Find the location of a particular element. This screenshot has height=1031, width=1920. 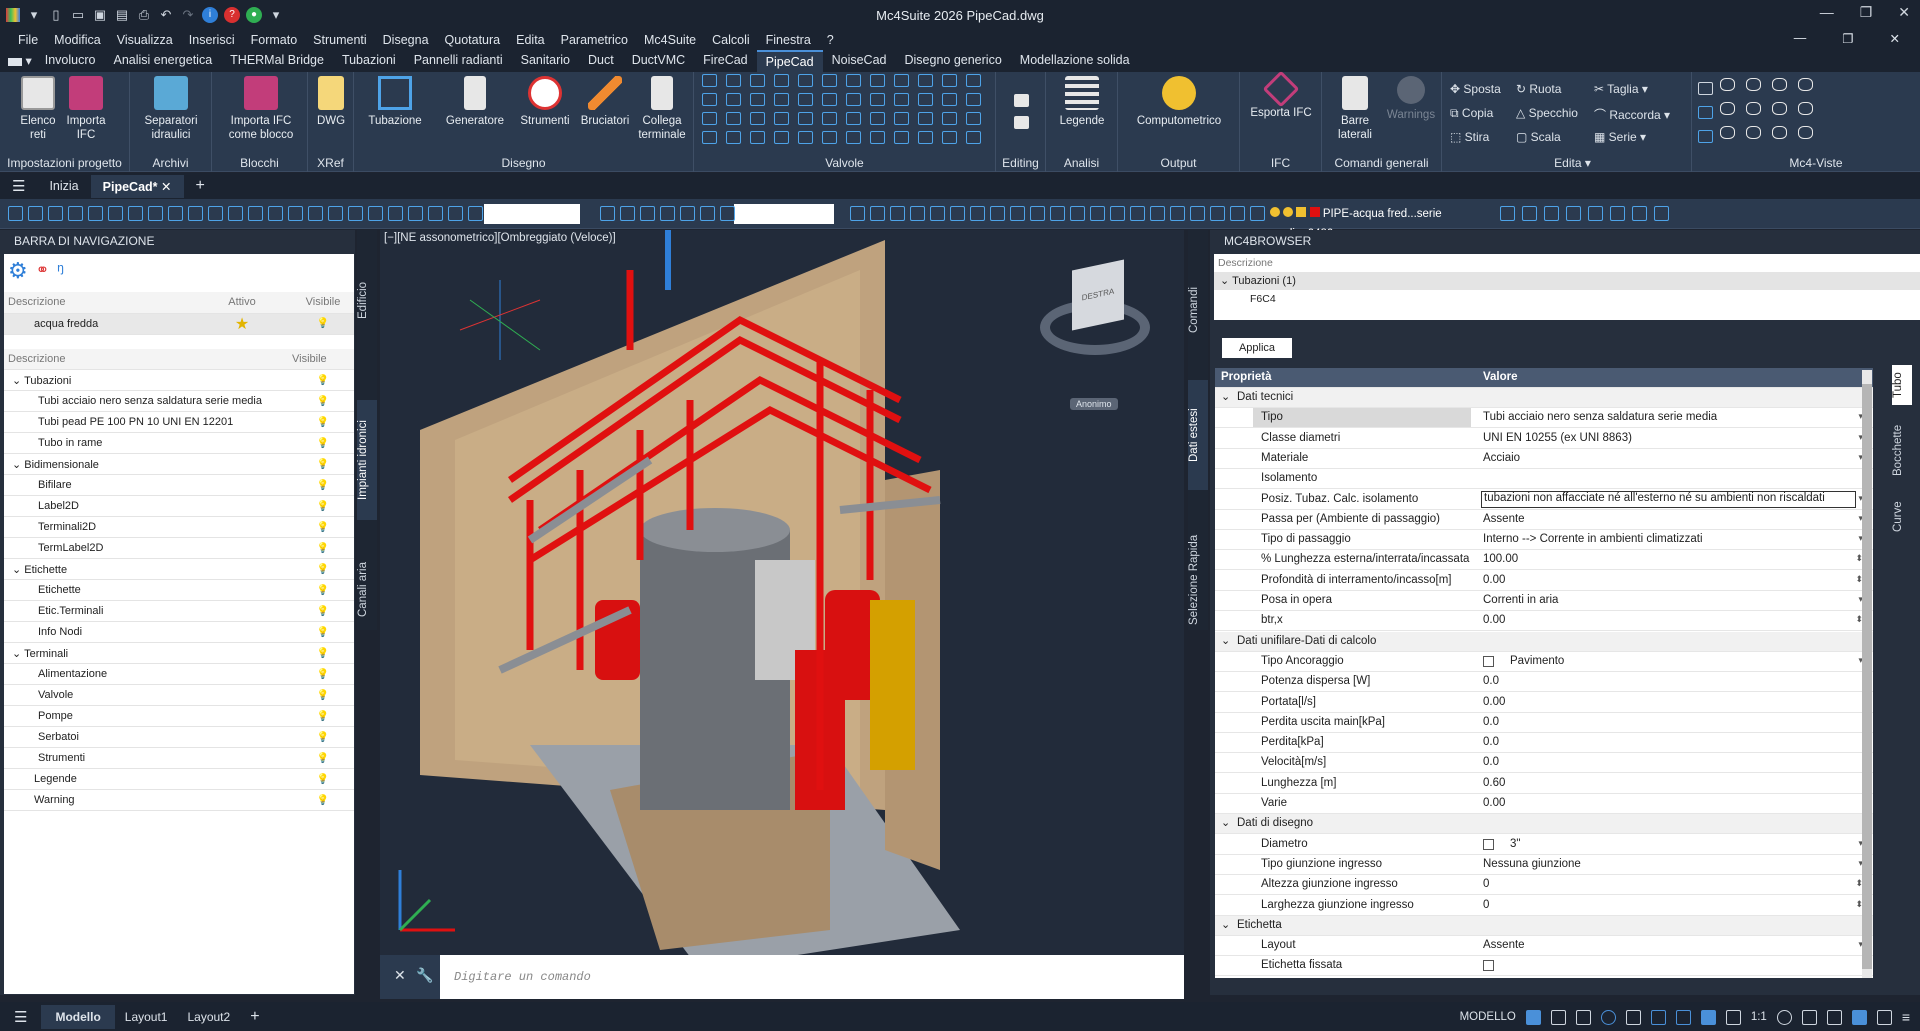

property-row: Visibilità etichettaMai▾ is located at coordinates (1544, 977).